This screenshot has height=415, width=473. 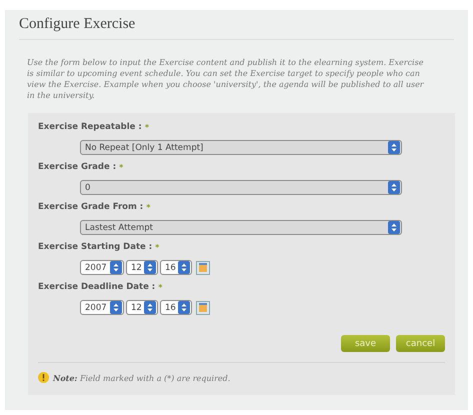 What do you see at coordinates (95, 247) in the screenshot?
I see `field-label: Exercise Starting Date :` at bounding box center [95, 247].